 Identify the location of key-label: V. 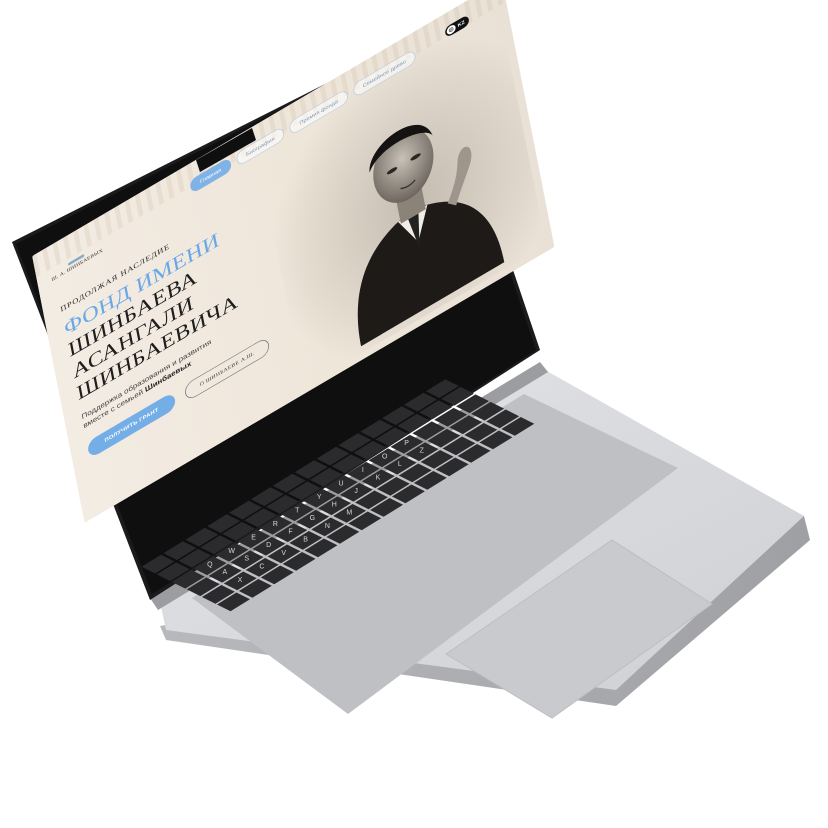
(283, 553).